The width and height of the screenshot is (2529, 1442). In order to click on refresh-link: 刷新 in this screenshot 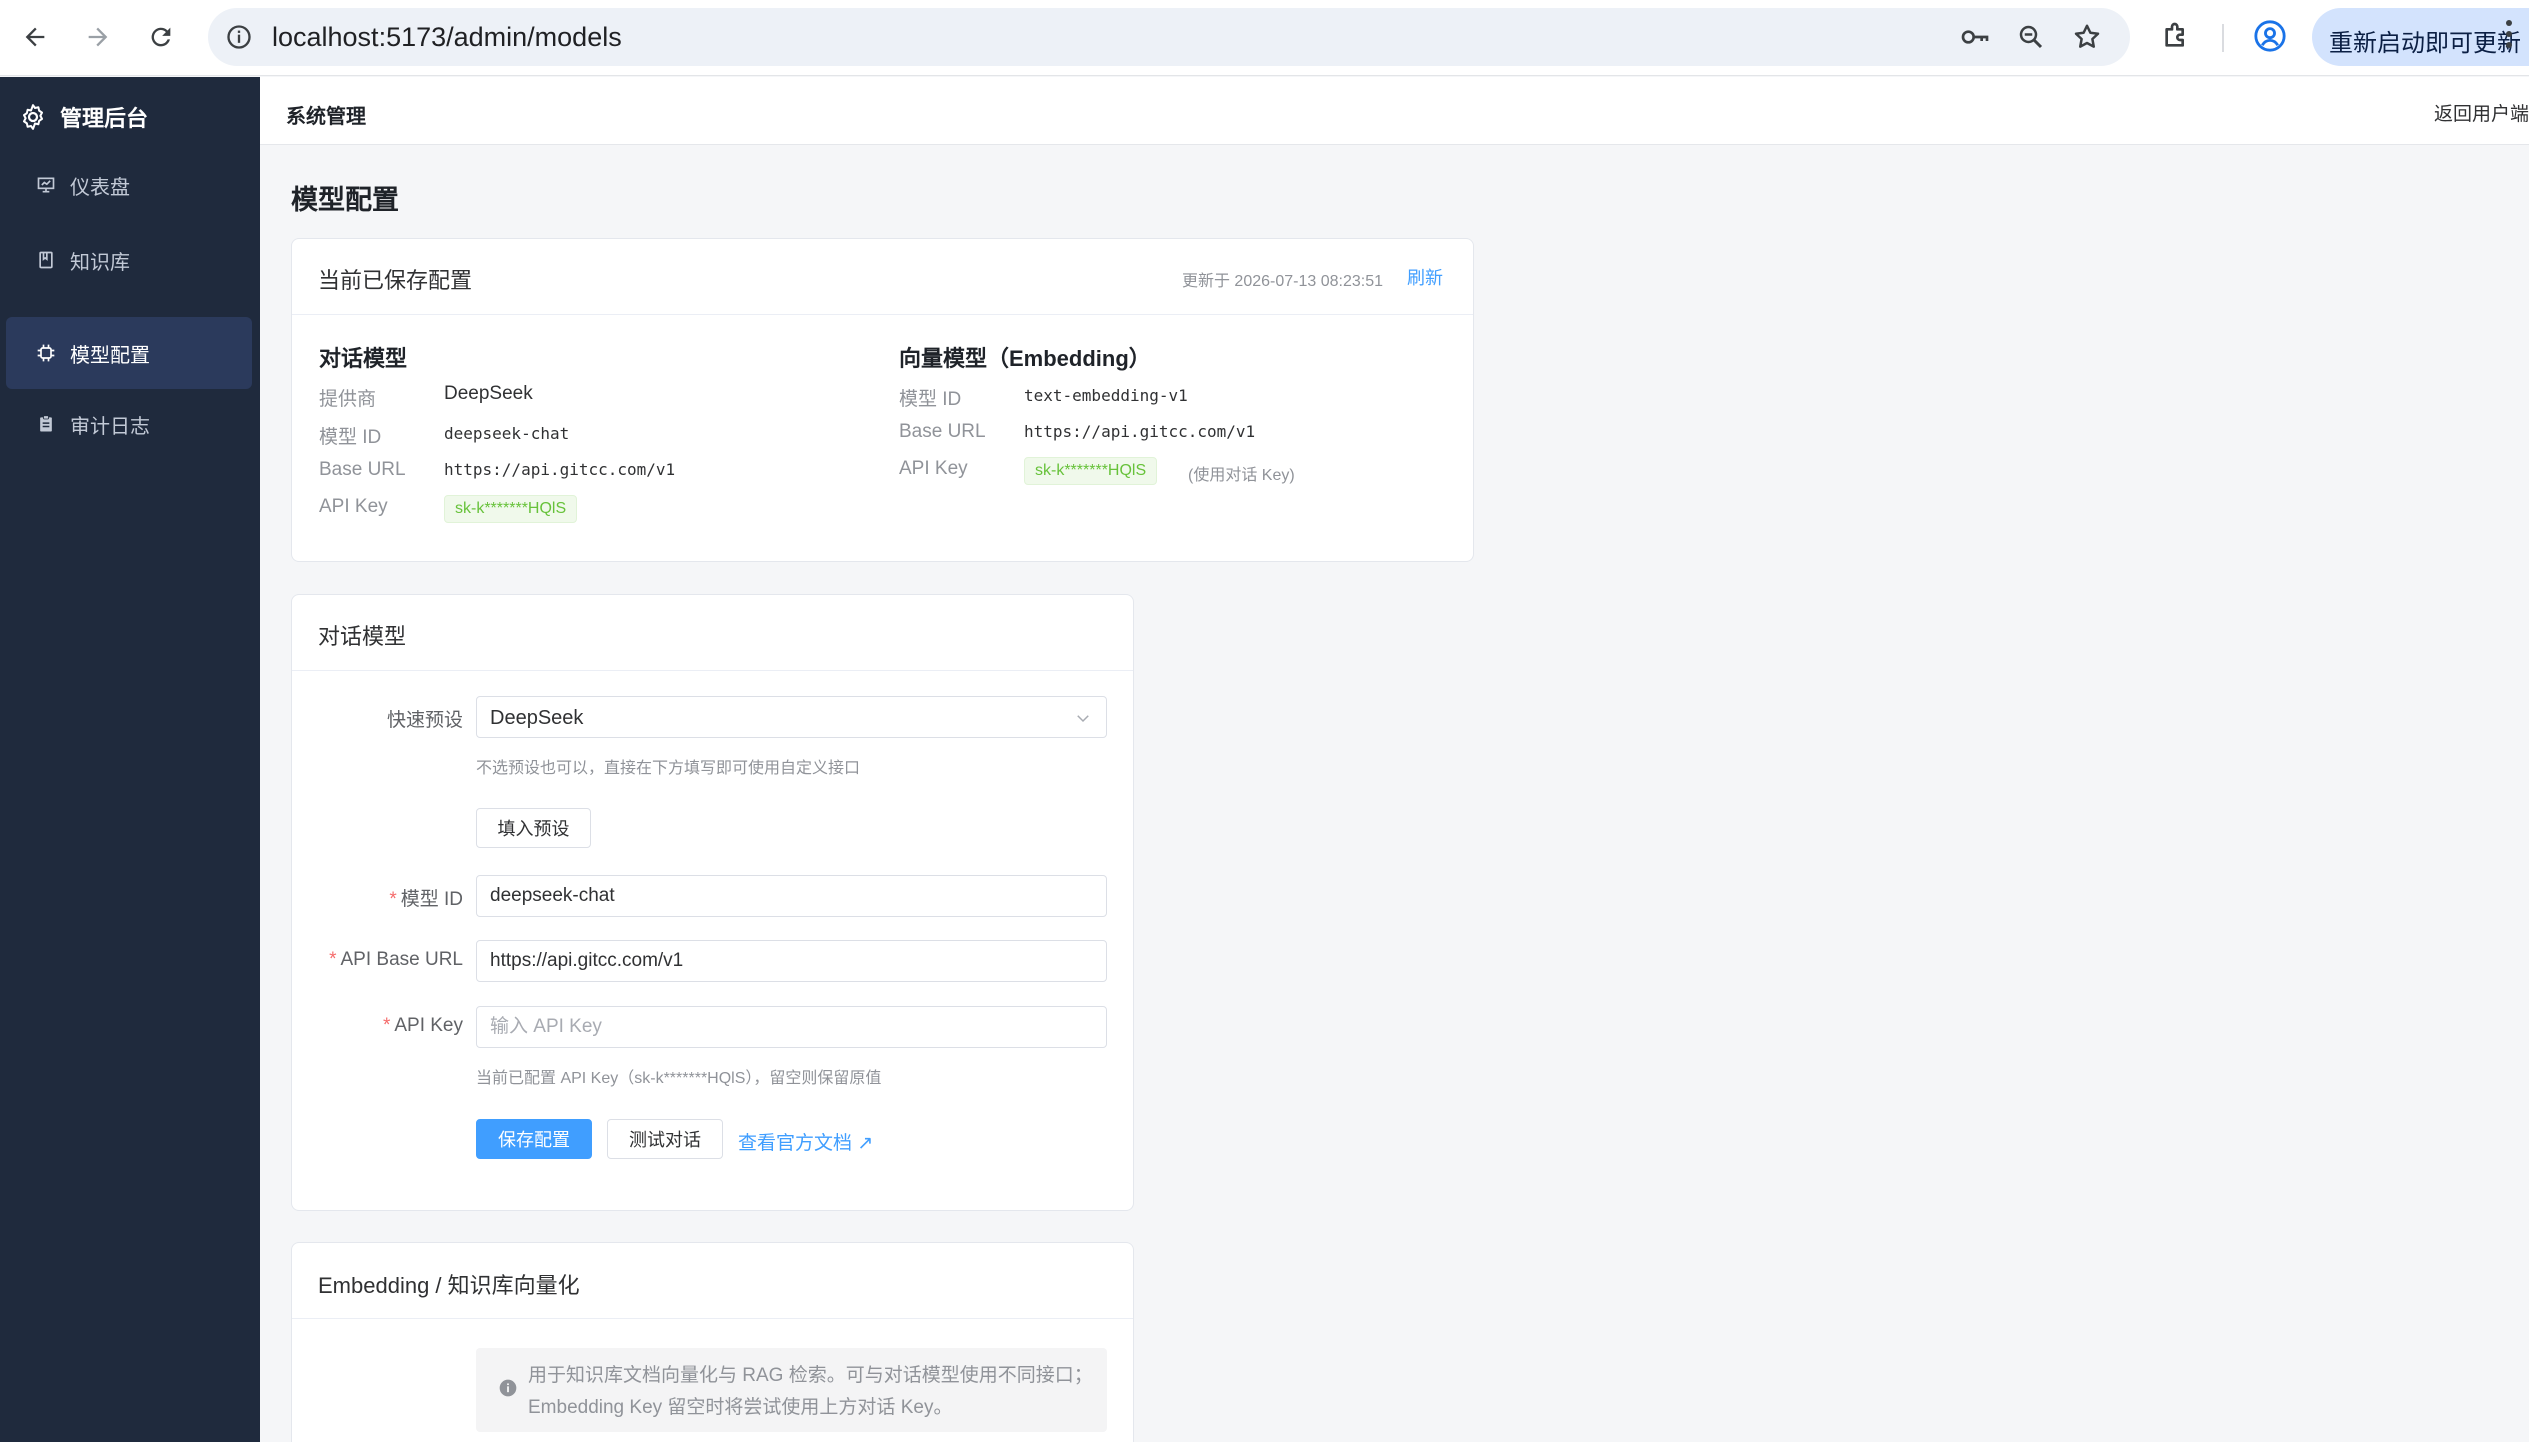, I will do `click(1425, 277)`.